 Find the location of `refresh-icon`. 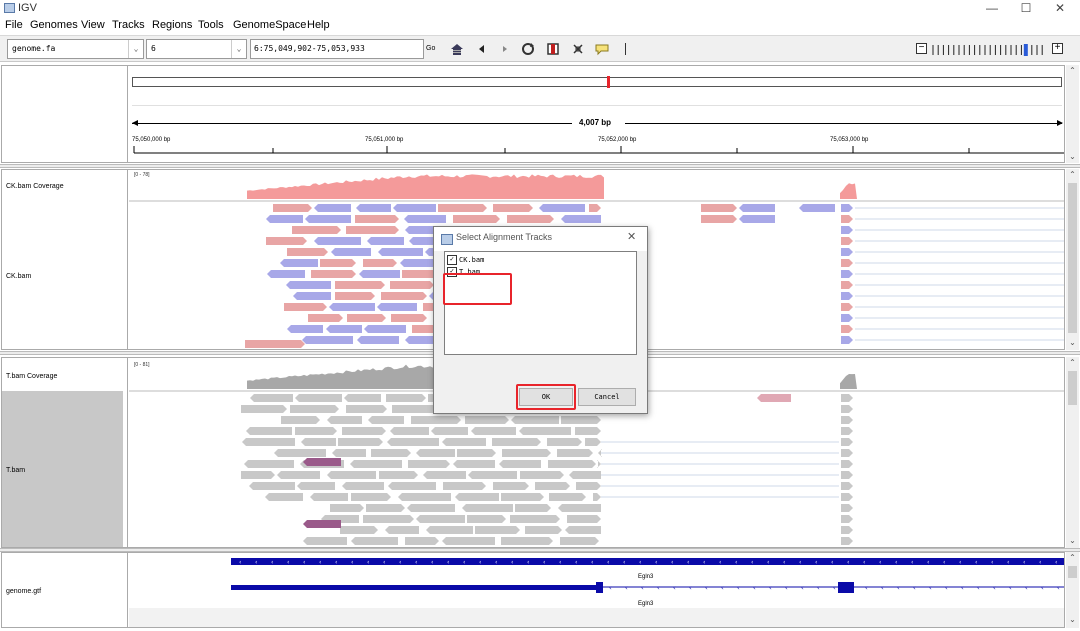

refresh-icon is located at coordinates (528, 49).